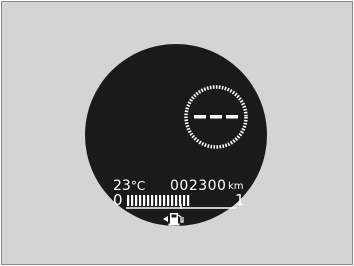 The width and height of the screenshot is (354, 266). I want to click on fuel-full-label: 1, so click(240, 200).